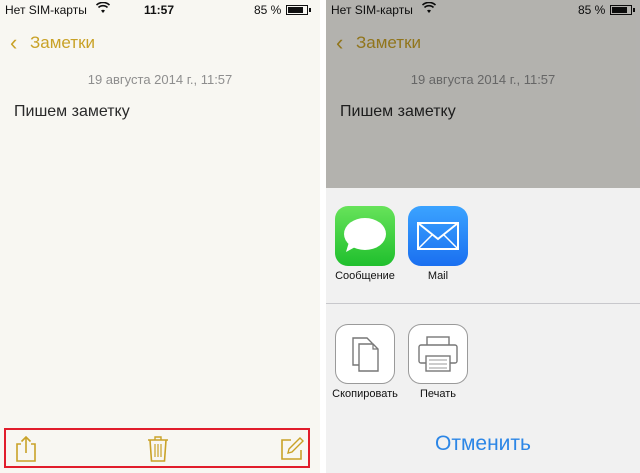 Image resolution: width=640 pixels, height=473 pixels. Describe the element at coordinates (160, 79) in the screenshot. I see `note-date: 19 августа 2014 г., 11:57` at that location.